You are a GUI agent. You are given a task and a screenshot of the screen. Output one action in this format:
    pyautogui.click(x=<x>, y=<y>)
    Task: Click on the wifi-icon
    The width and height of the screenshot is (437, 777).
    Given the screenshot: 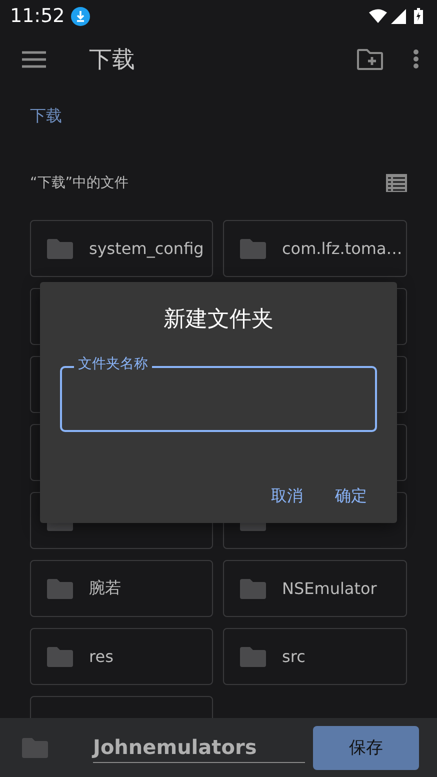 What is the action you would take?
    pyautogui.click(x=378, y=16)
    